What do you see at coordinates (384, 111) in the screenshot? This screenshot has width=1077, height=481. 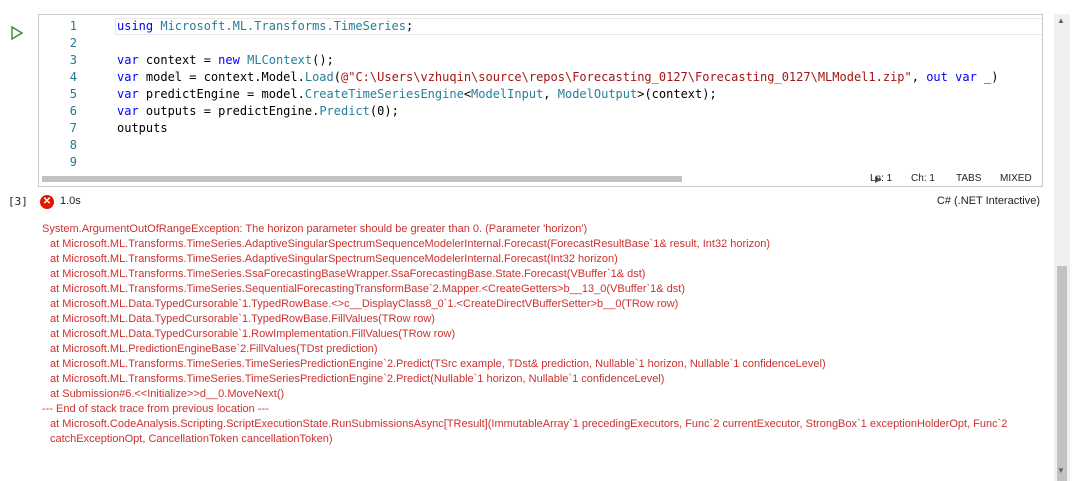 I see `code-token: (0);` at bounding box center [384, 111].